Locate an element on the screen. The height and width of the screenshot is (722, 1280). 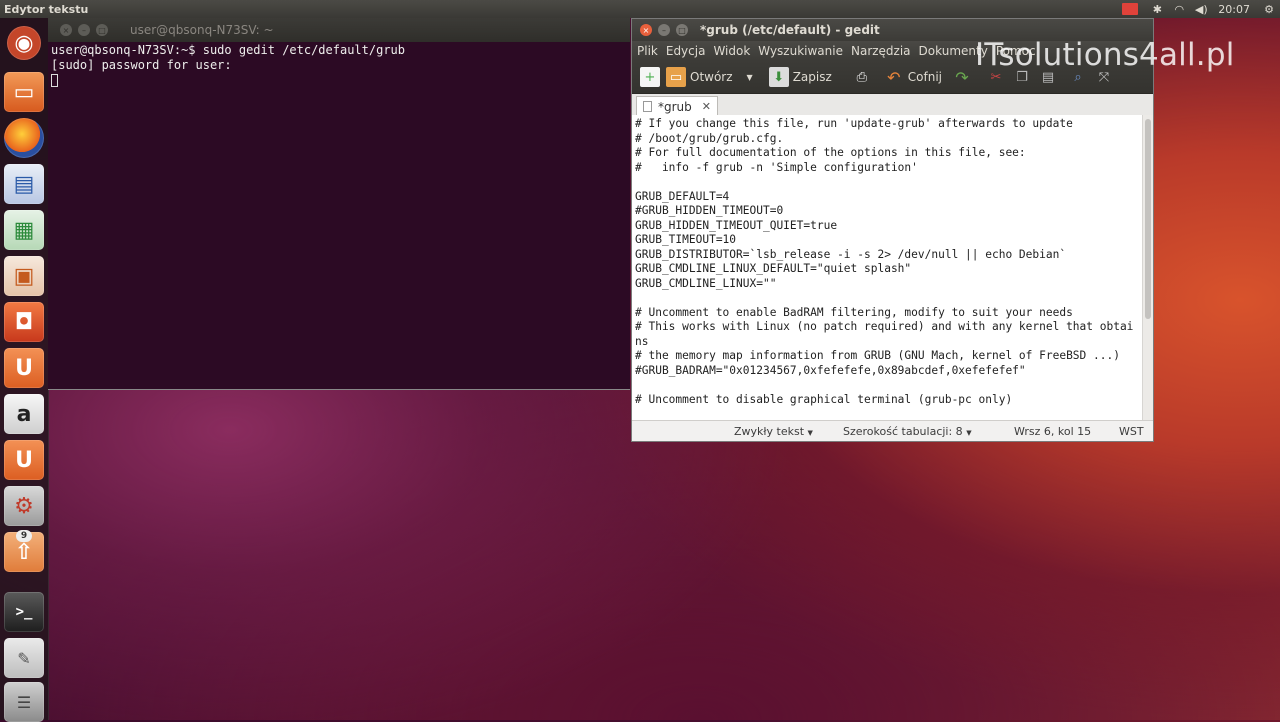
wifi-icon: ◠ is located at coordinates (1179, 9).